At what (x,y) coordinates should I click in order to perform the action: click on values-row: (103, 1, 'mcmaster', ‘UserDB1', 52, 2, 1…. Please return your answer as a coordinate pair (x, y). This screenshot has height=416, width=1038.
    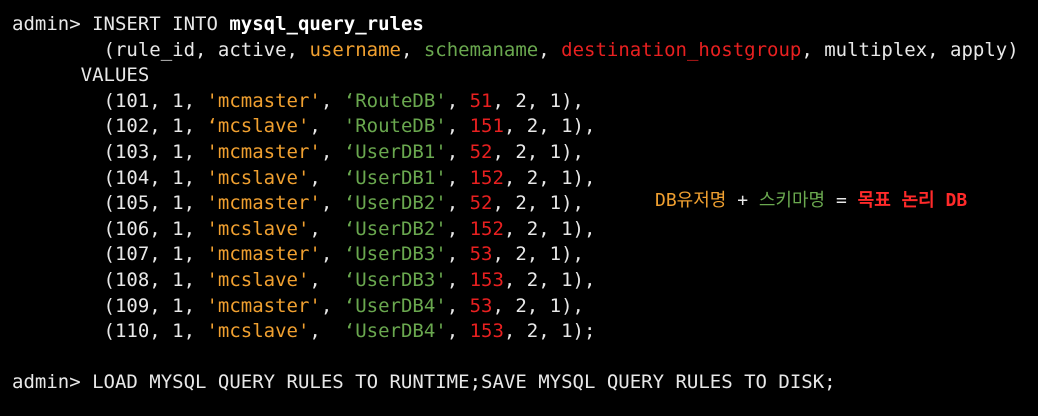
    Looking at the image, I should click on (522, 153).